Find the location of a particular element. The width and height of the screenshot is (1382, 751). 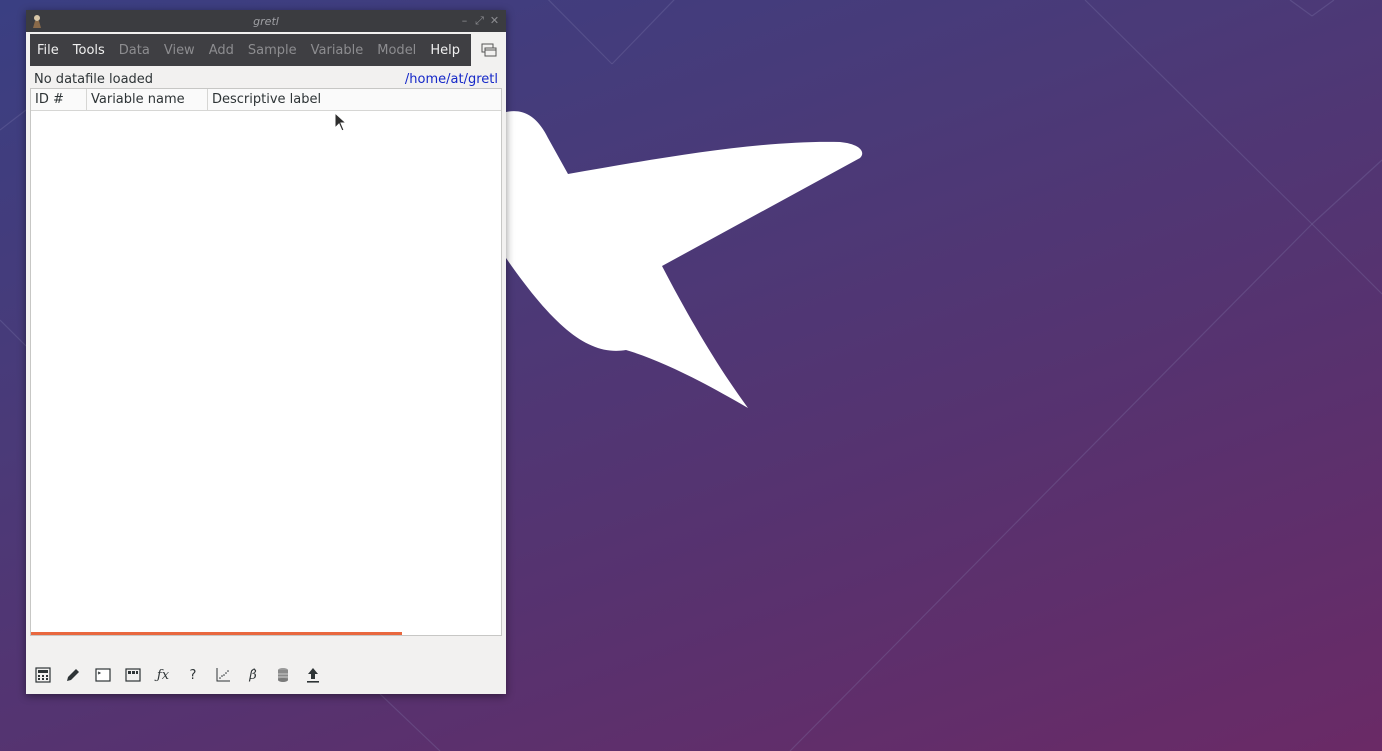

progress-bar is located at coordinates (217, 633).